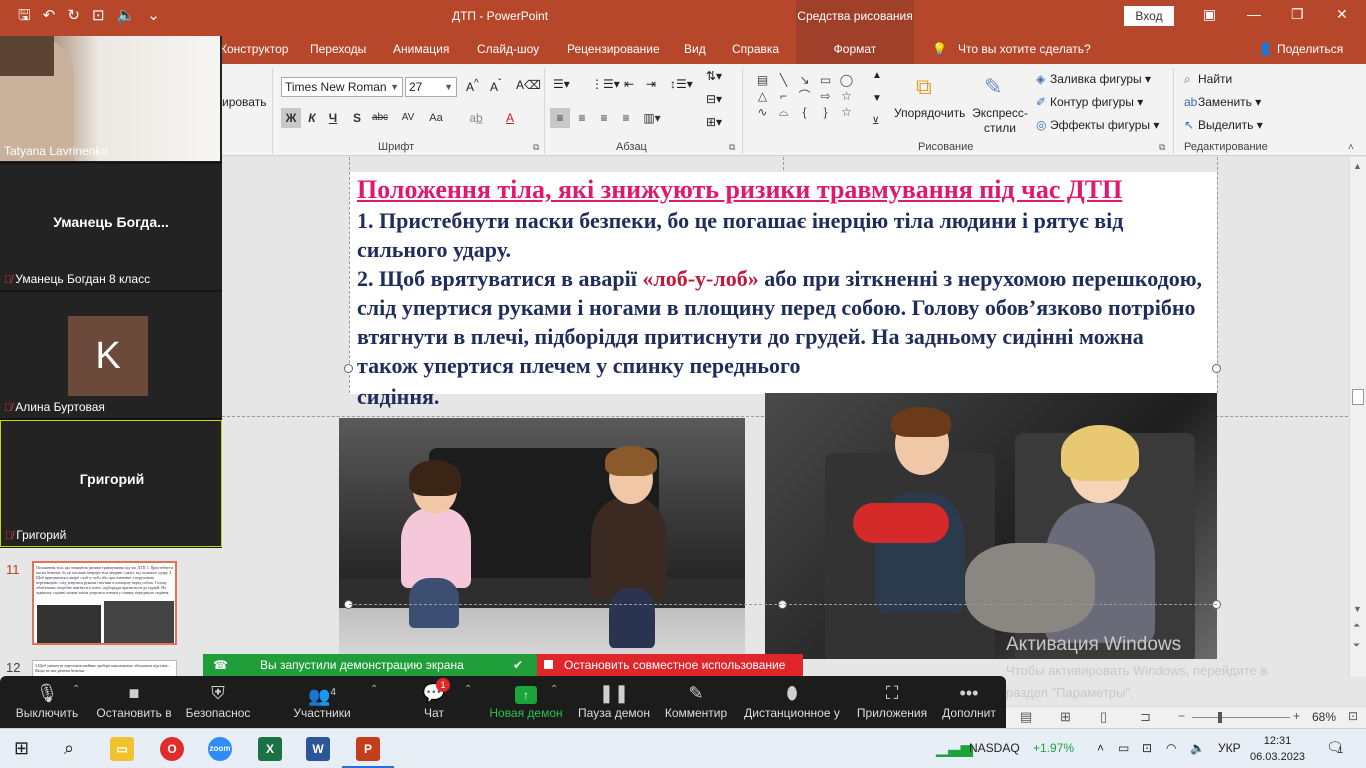 The height and width of the screenshot is (768, 1366). Describe the element at coordinates (1358, 397) in the screenshot. I see `scroll-thumb` at that location.